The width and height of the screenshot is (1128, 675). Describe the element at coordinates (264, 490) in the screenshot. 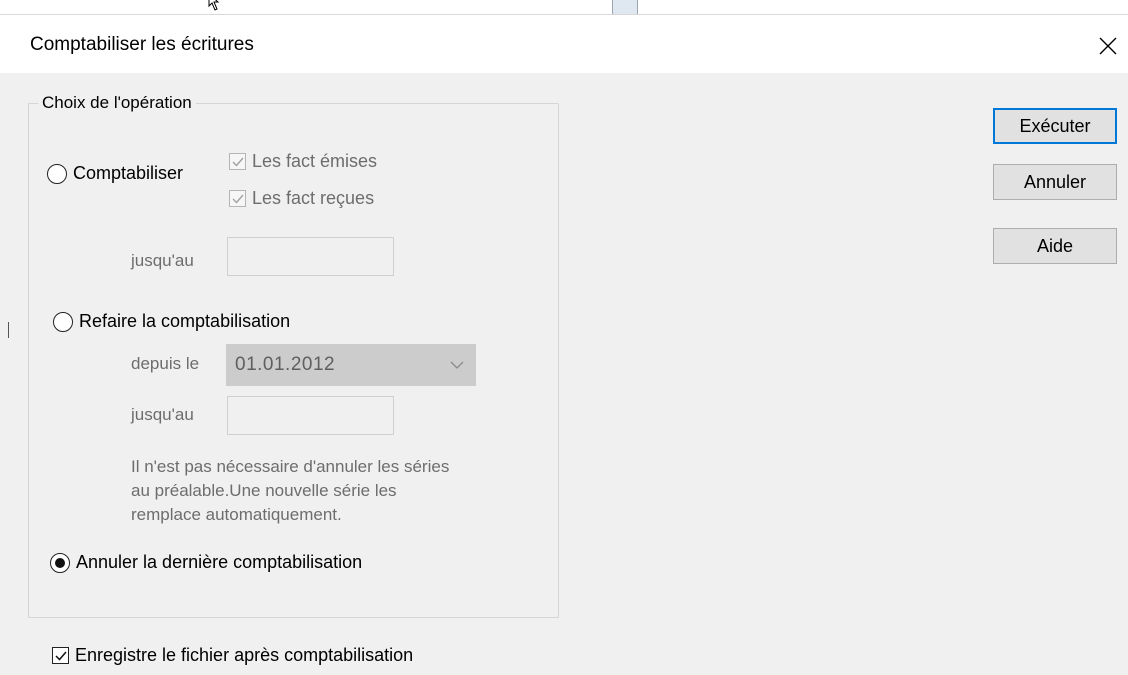

I see `note-line: au préalable.Une nouvelle série les` at that location.